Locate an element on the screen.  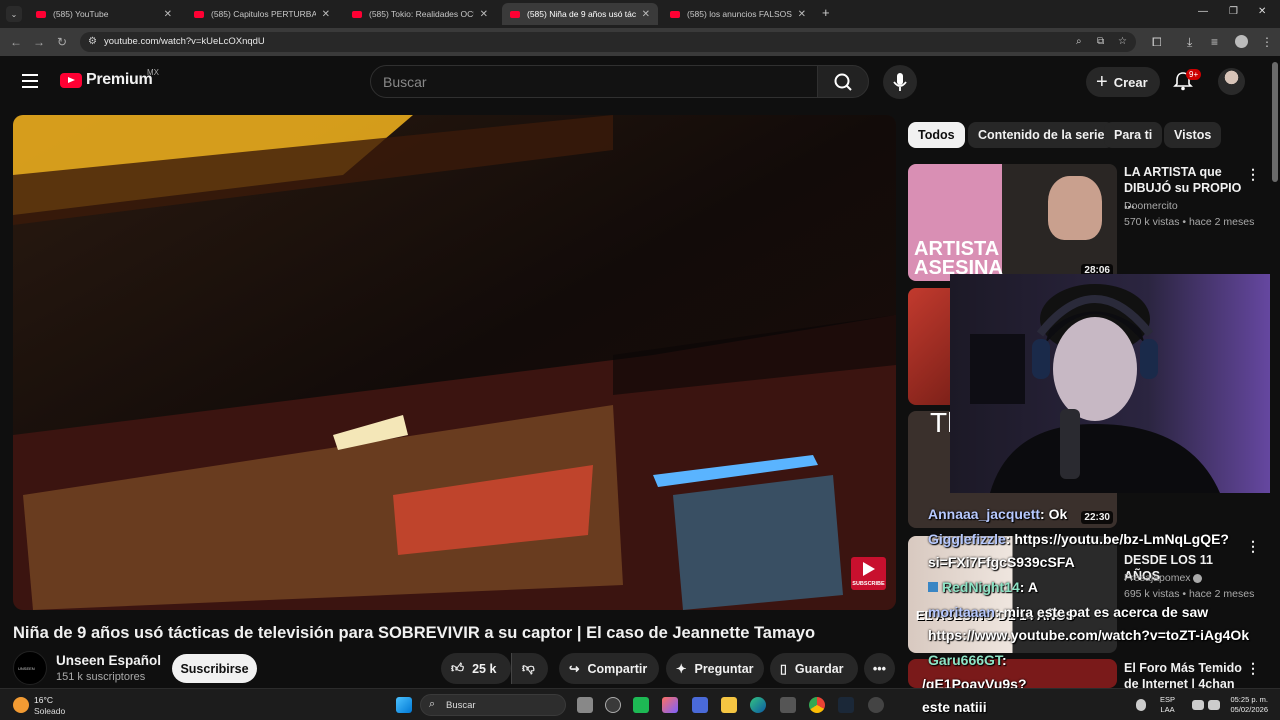
start-windows-icon is located at coordinates (404, 705).